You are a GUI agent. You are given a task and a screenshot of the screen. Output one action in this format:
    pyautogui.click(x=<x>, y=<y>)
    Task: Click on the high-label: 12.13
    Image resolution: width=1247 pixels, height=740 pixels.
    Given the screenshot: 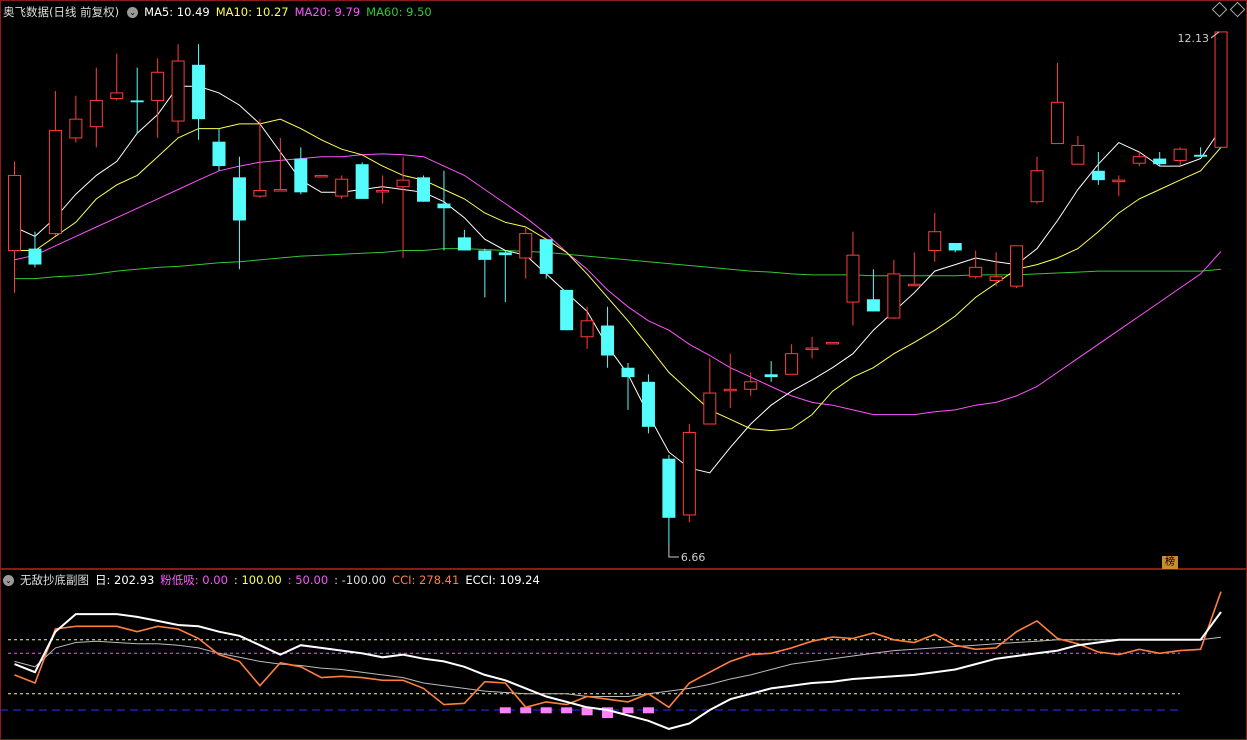 What is the action you would take?
    pyautogui.click(x=1194, y=38)
    